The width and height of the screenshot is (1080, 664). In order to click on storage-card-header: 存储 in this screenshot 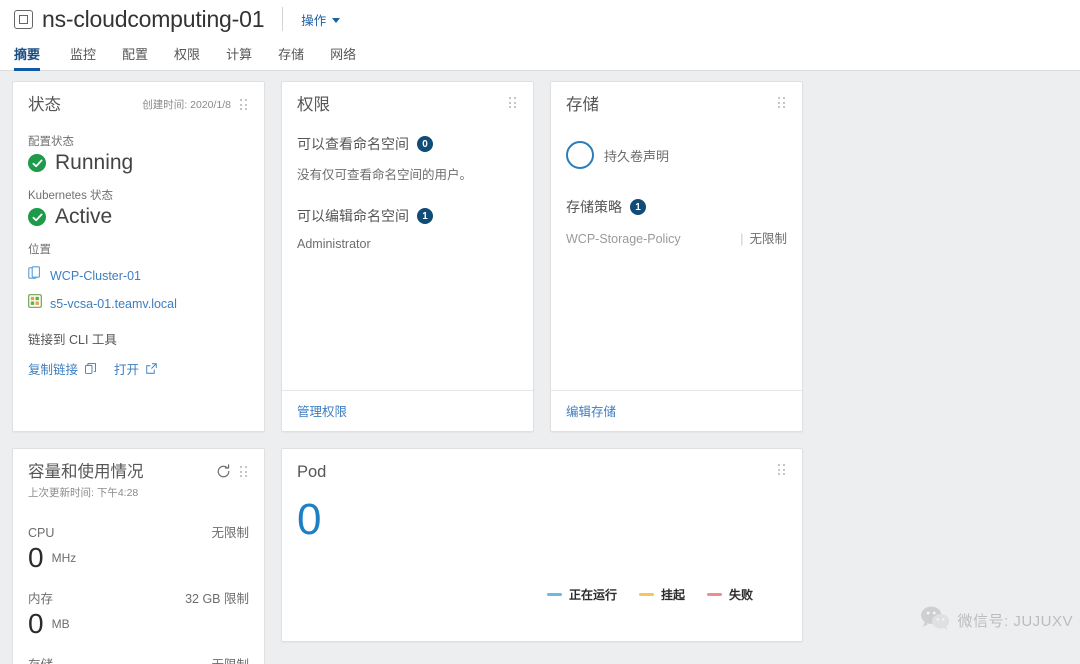, I will do `click(676, 98)`.